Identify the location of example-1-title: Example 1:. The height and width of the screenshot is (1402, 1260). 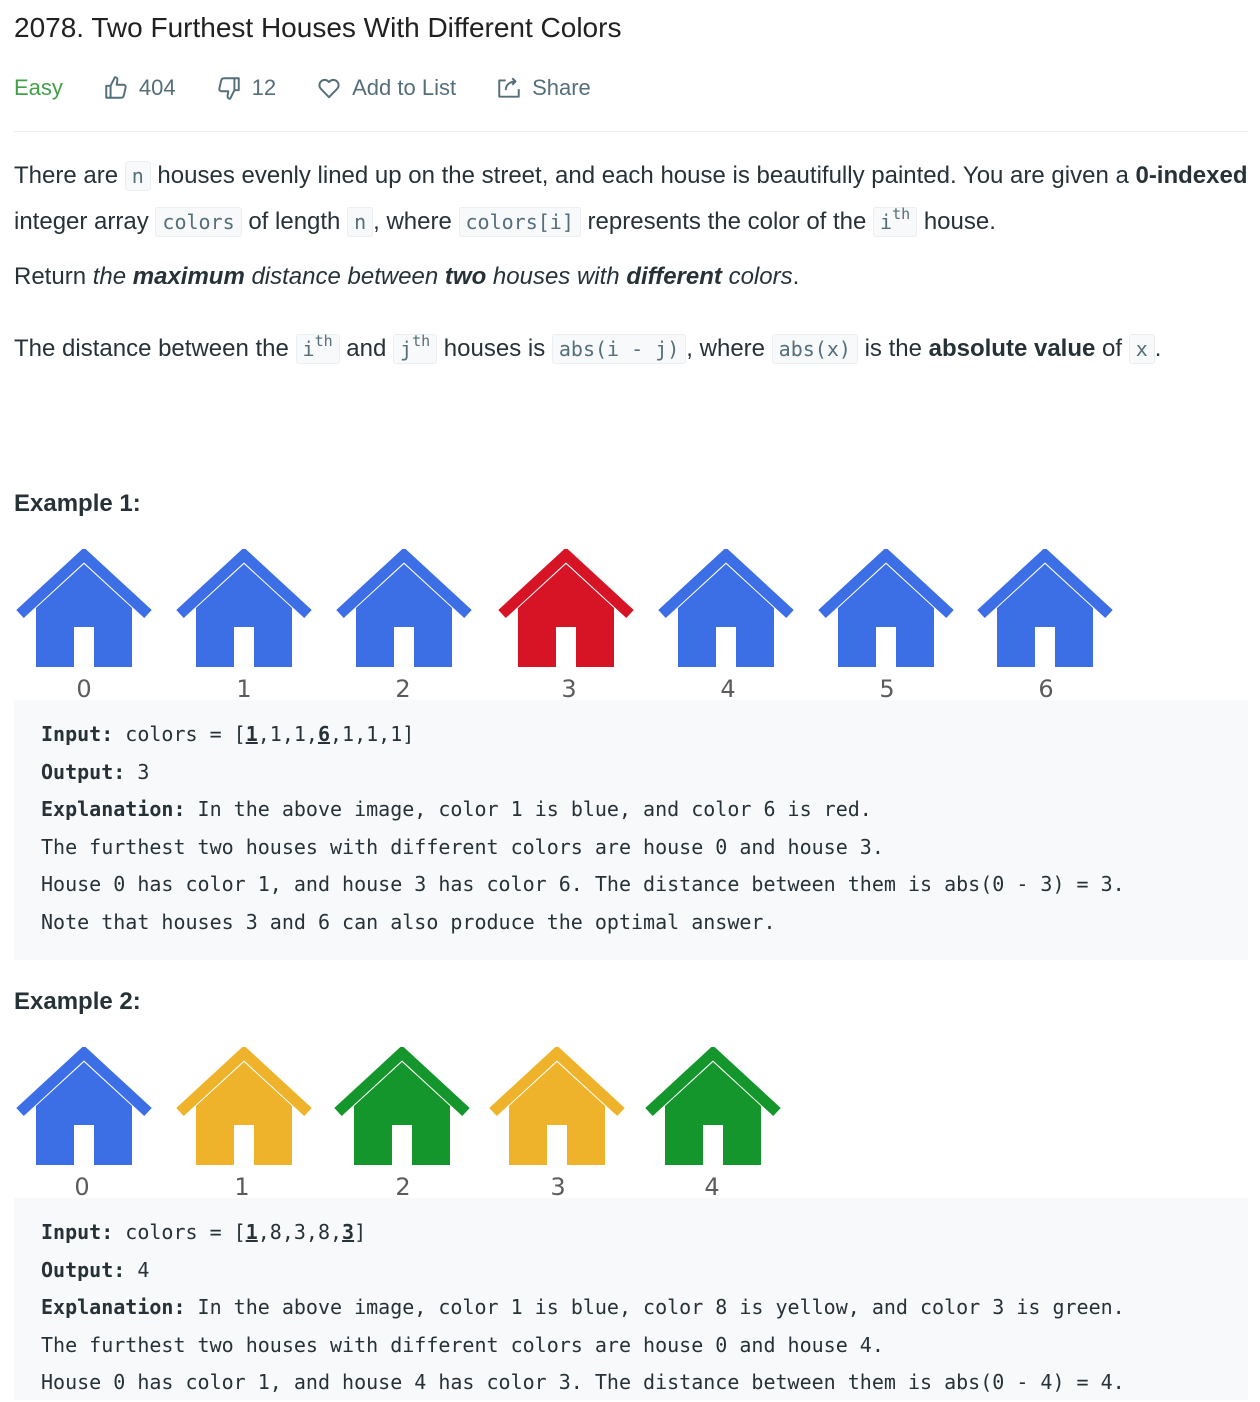
(77, 503).